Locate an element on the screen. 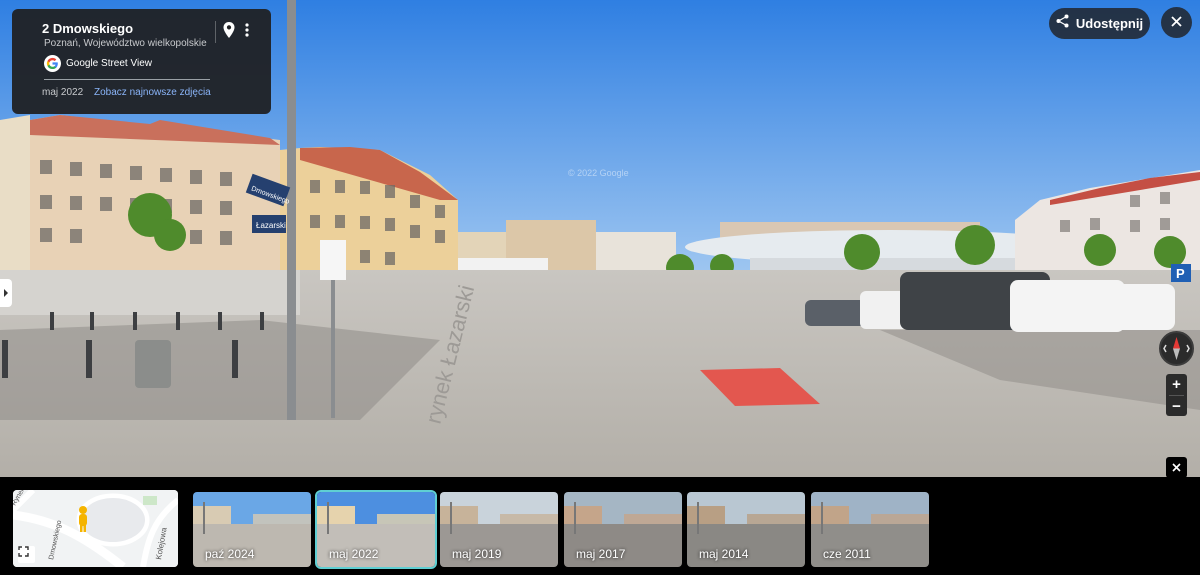 Image resolution: width=1200 pixels, height=575 pixels. capture-date: maj 2022 is located at coordinates (63, 92).